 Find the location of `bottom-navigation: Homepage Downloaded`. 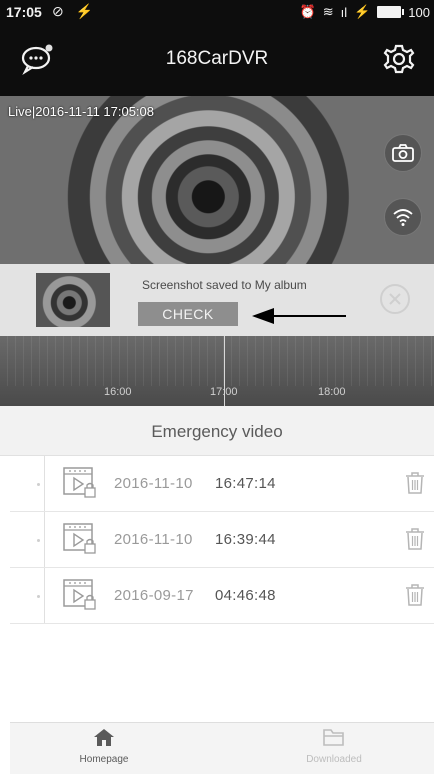

bottom-navigation: Homepage Downloaded is located at coordinates (222, 748).